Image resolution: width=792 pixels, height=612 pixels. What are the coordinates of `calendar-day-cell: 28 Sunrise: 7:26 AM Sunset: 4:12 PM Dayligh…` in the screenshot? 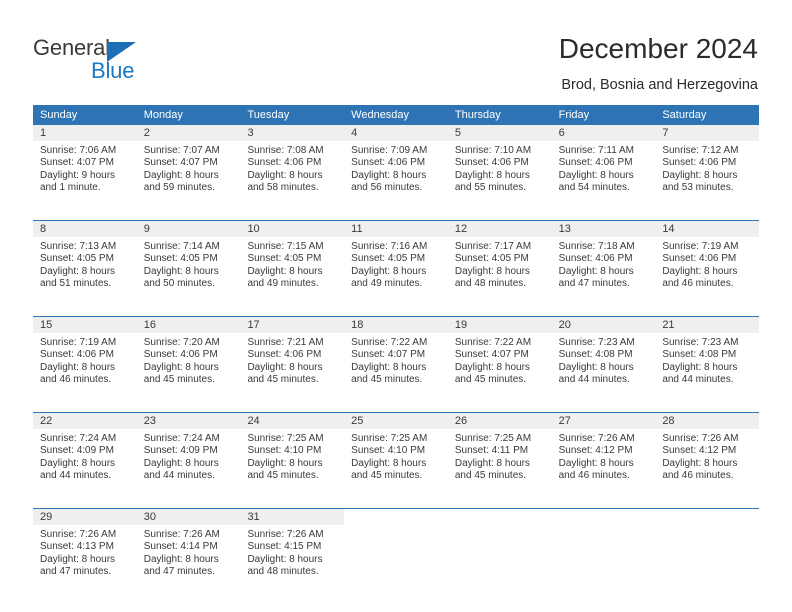 It's located at (707, 457).